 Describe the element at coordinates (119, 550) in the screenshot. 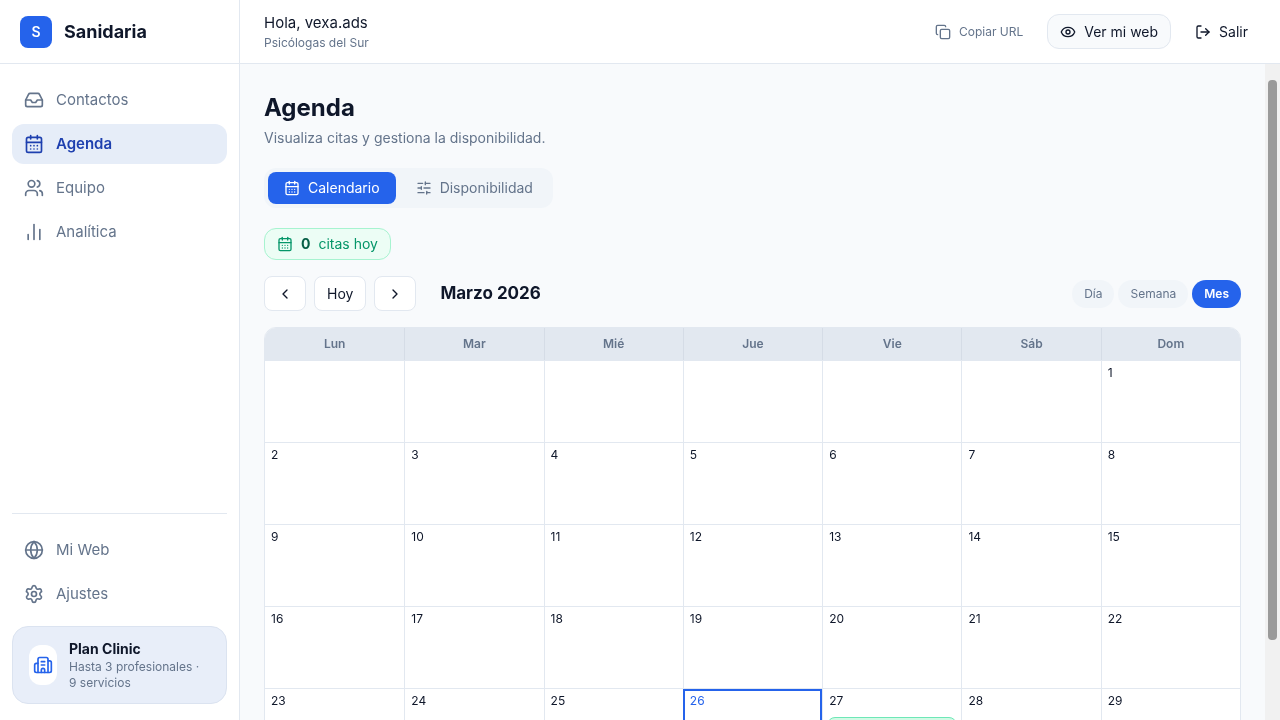

I see `sidebar-item: Mi Web` at that location.